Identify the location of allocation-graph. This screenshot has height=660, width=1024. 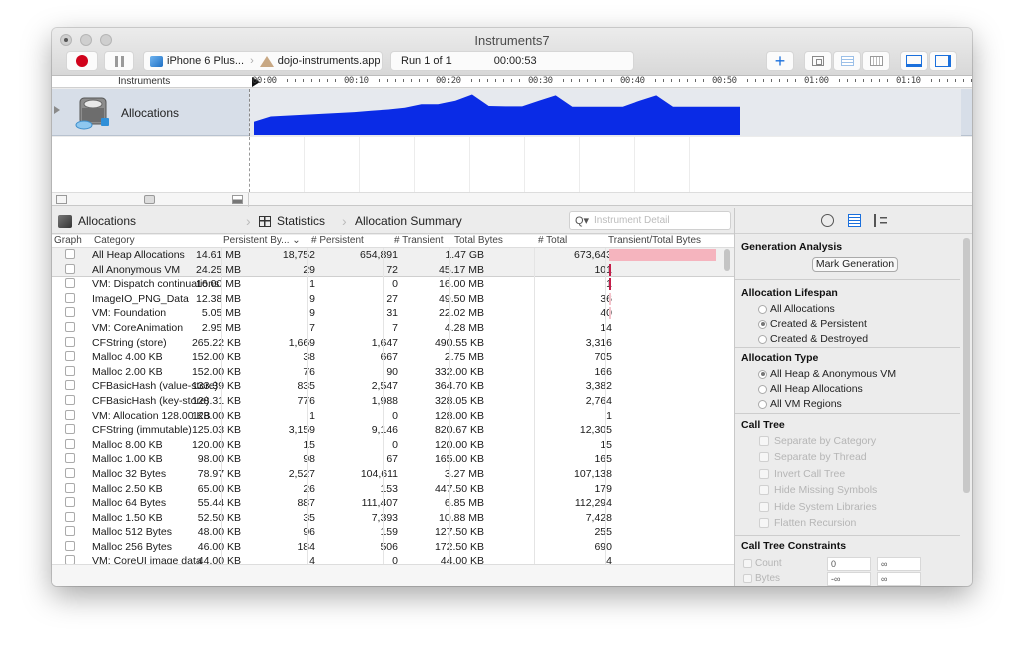
(605, 112).